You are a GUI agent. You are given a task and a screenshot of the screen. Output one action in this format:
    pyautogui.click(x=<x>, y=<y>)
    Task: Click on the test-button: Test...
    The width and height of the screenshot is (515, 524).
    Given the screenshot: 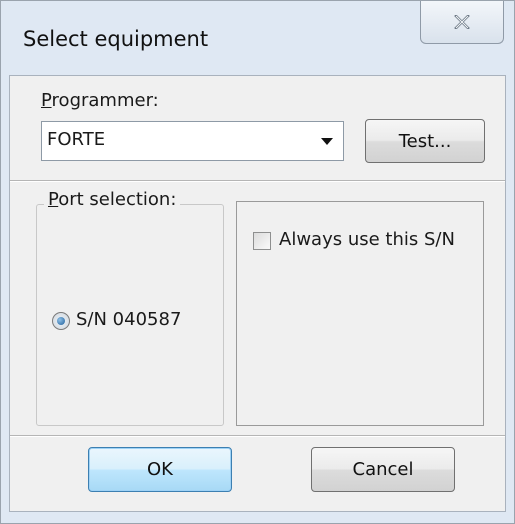 What is the action you would take?
    pyautogui.click(x=425, y=141)
    